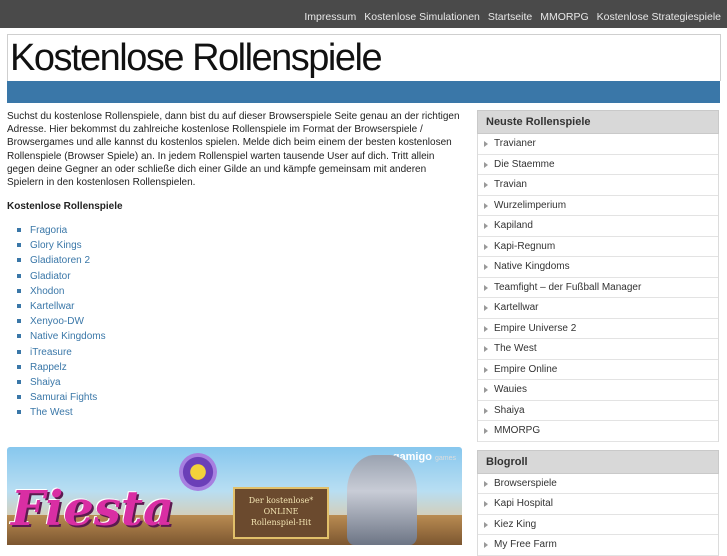 The height and width of the screenshot is (556, 727). I want to click on top-nav-impressum-link: Impressum, so click(330, 17).